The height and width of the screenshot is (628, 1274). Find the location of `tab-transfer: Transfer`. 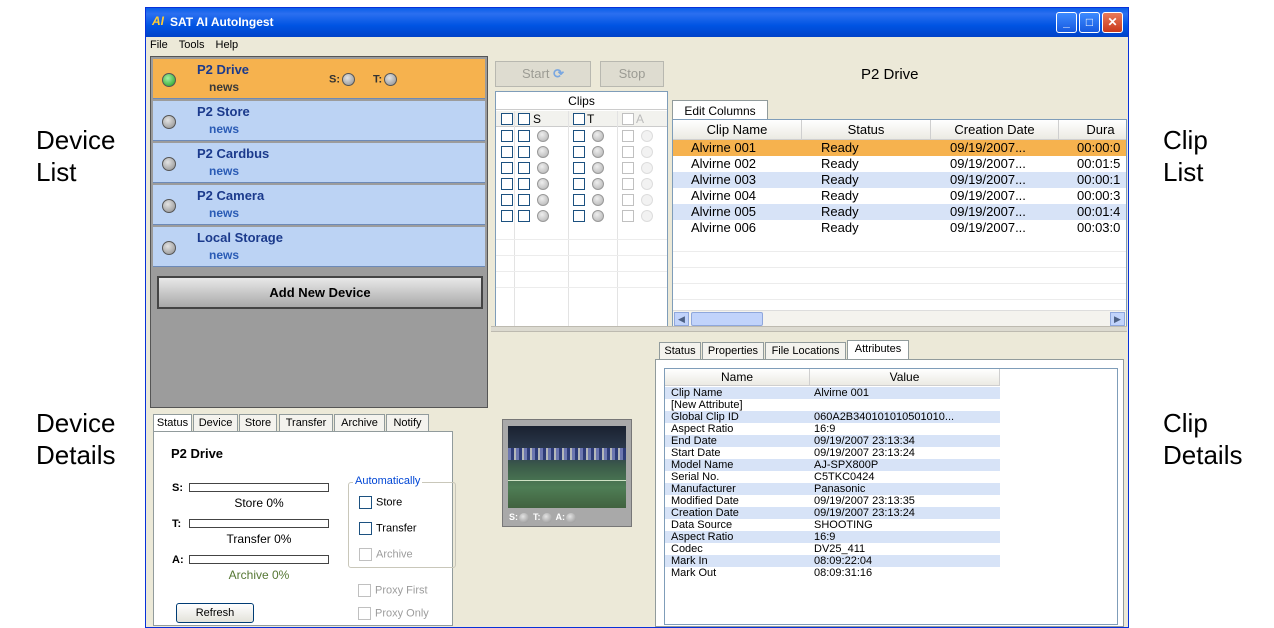

tab-transfer: Transfer is located at coordinates (306, 423).